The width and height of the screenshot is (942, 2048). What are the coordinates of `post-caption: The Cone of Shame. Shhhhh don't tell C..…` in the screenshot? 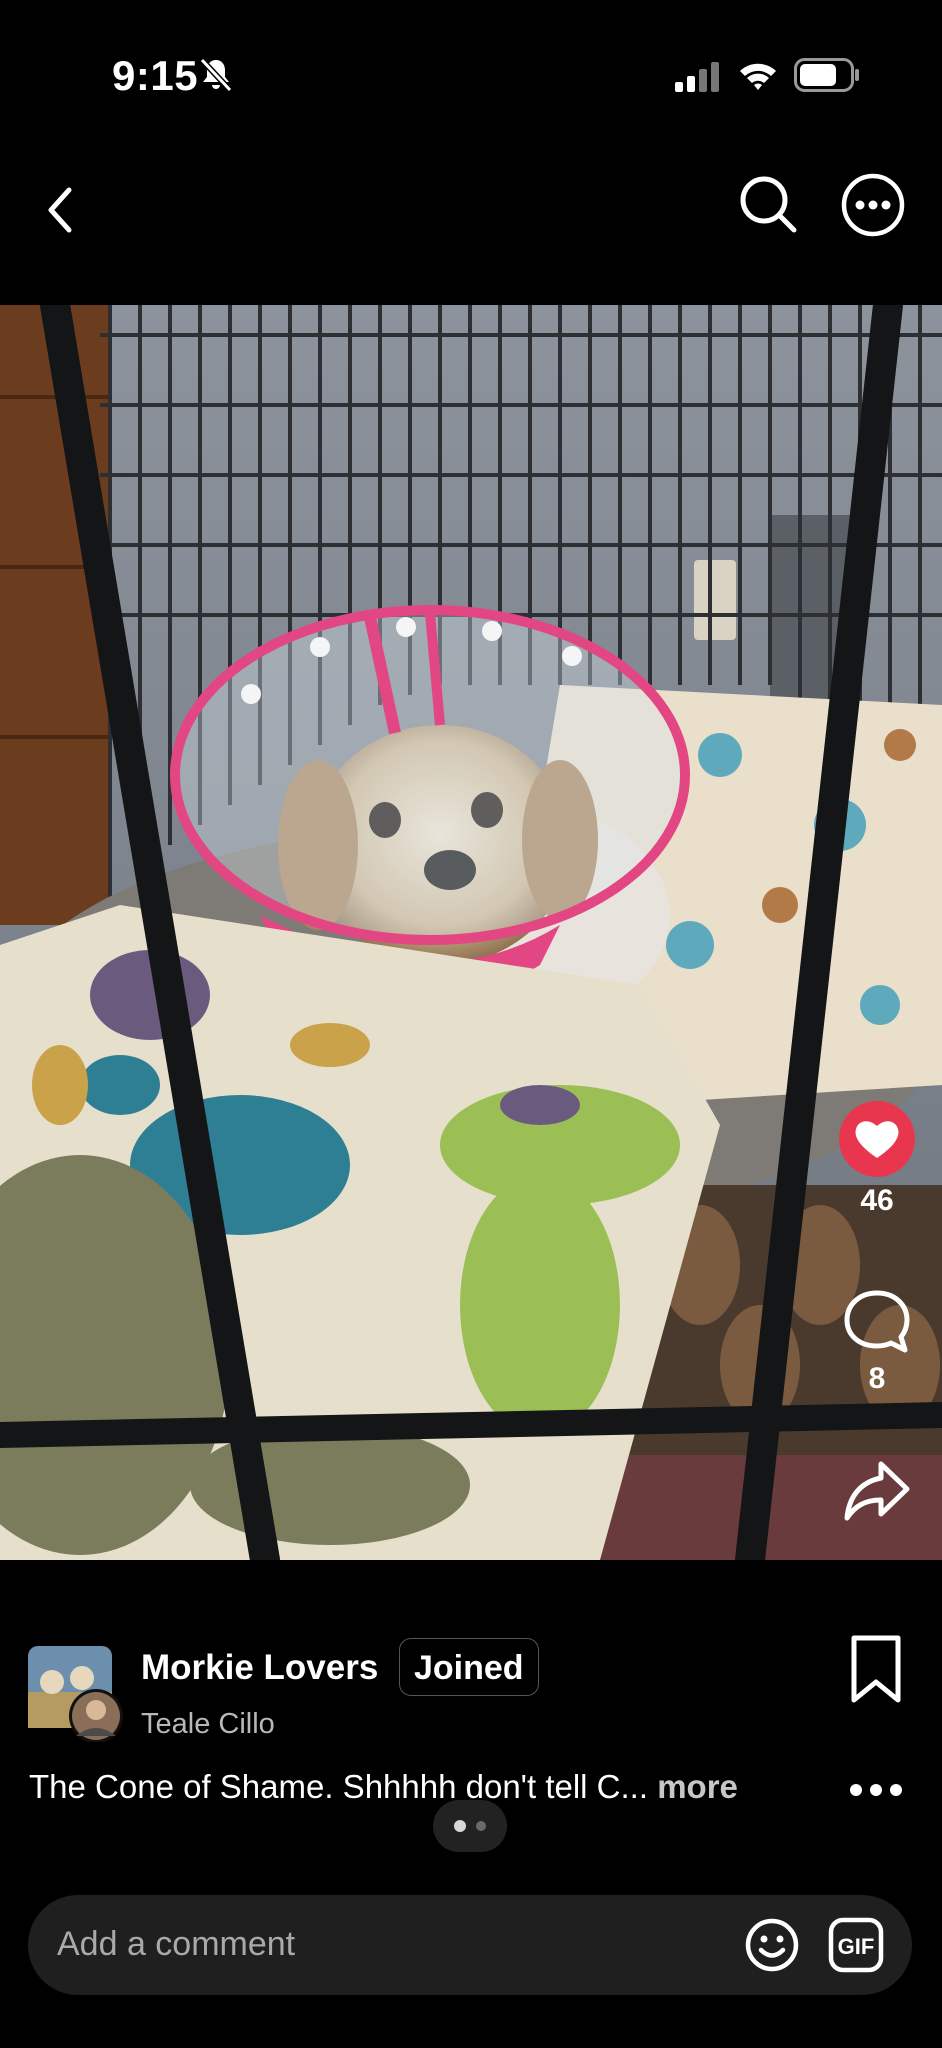 It's located at (383, 1787).